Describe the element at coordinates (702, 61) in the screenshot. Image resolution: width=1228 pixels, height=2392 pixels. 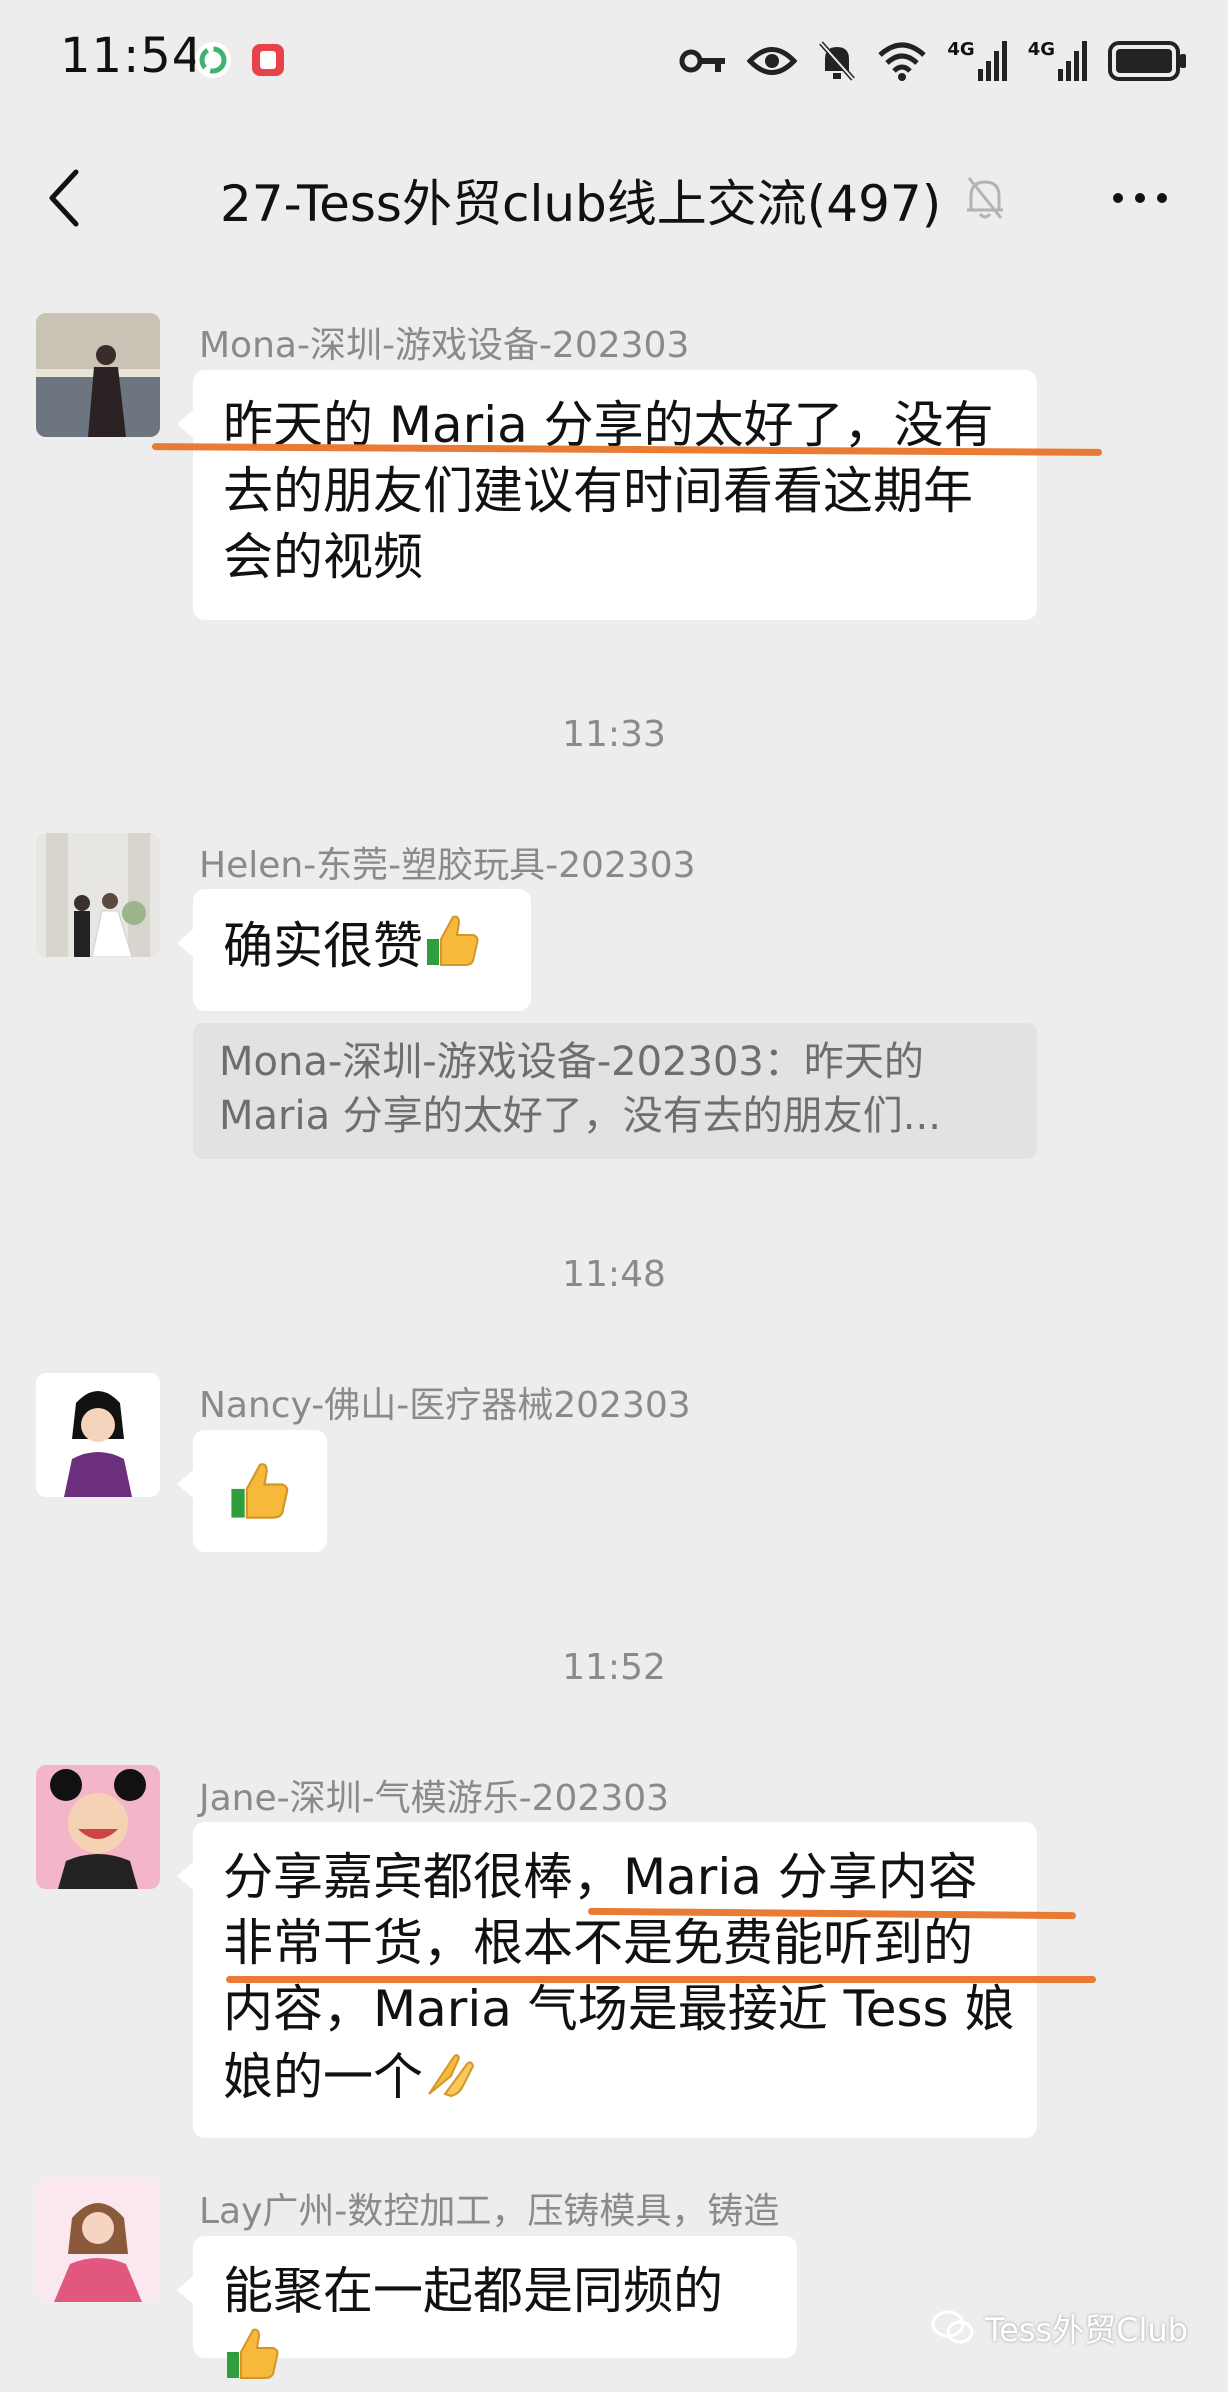
I see `key-icon` at that location.